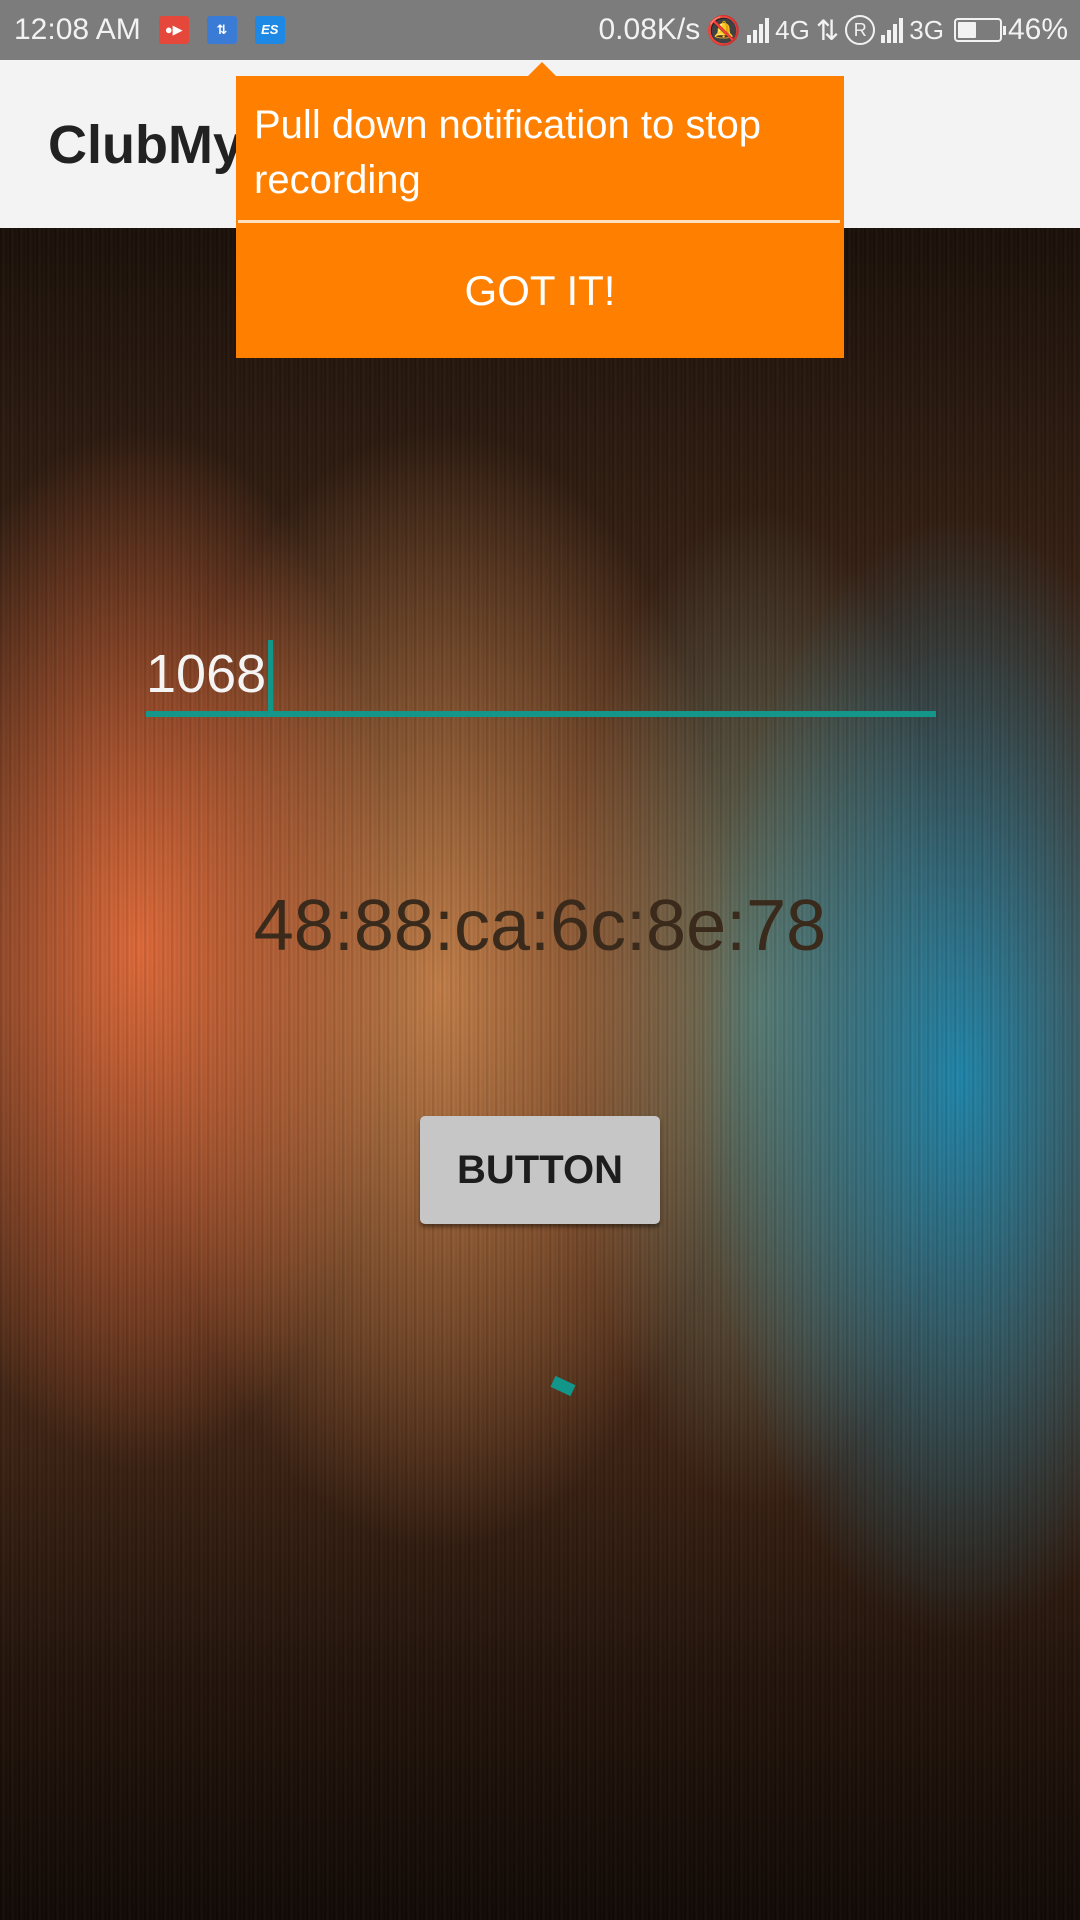 Image resolution: width=1080 pixels, height=1920 pixels. What do you see at coordinates (541, 714) in the screenshot?
I see `input-underline` at bounding box center [541, 714].